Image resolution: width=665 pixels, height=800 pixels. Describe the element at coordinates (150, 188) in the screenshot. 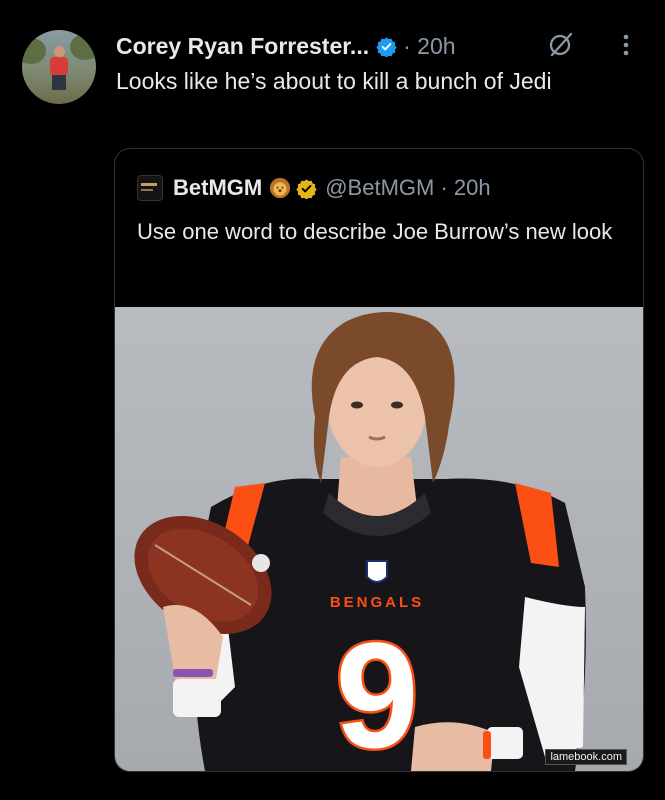

I see `quoted-author-avatar` at that location.